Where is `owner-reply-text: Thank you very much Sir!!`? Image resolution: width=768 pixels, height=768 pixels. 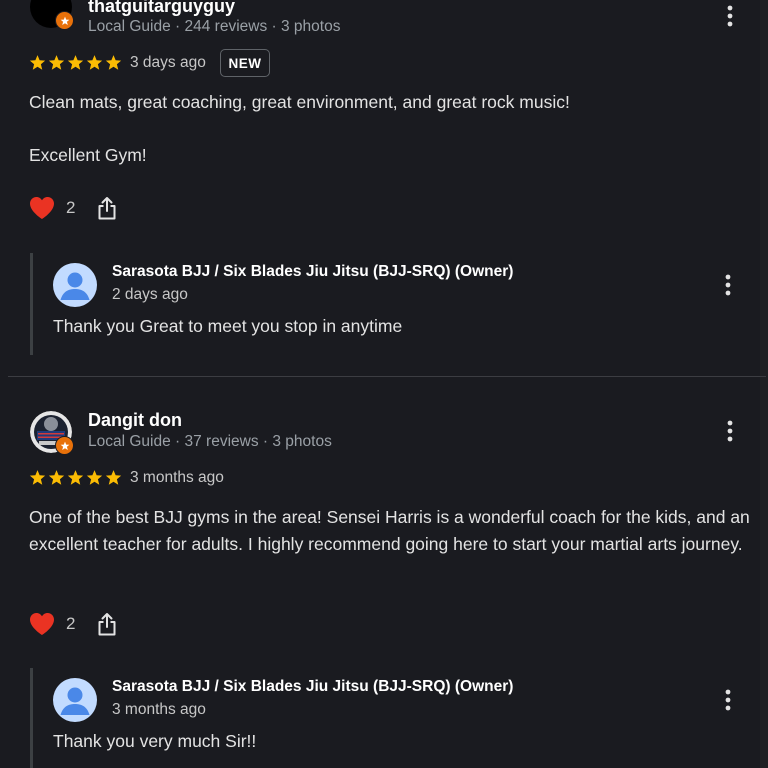
owner-reply-text: Thank you very much Sir!! is located at coordinates (155, 741).